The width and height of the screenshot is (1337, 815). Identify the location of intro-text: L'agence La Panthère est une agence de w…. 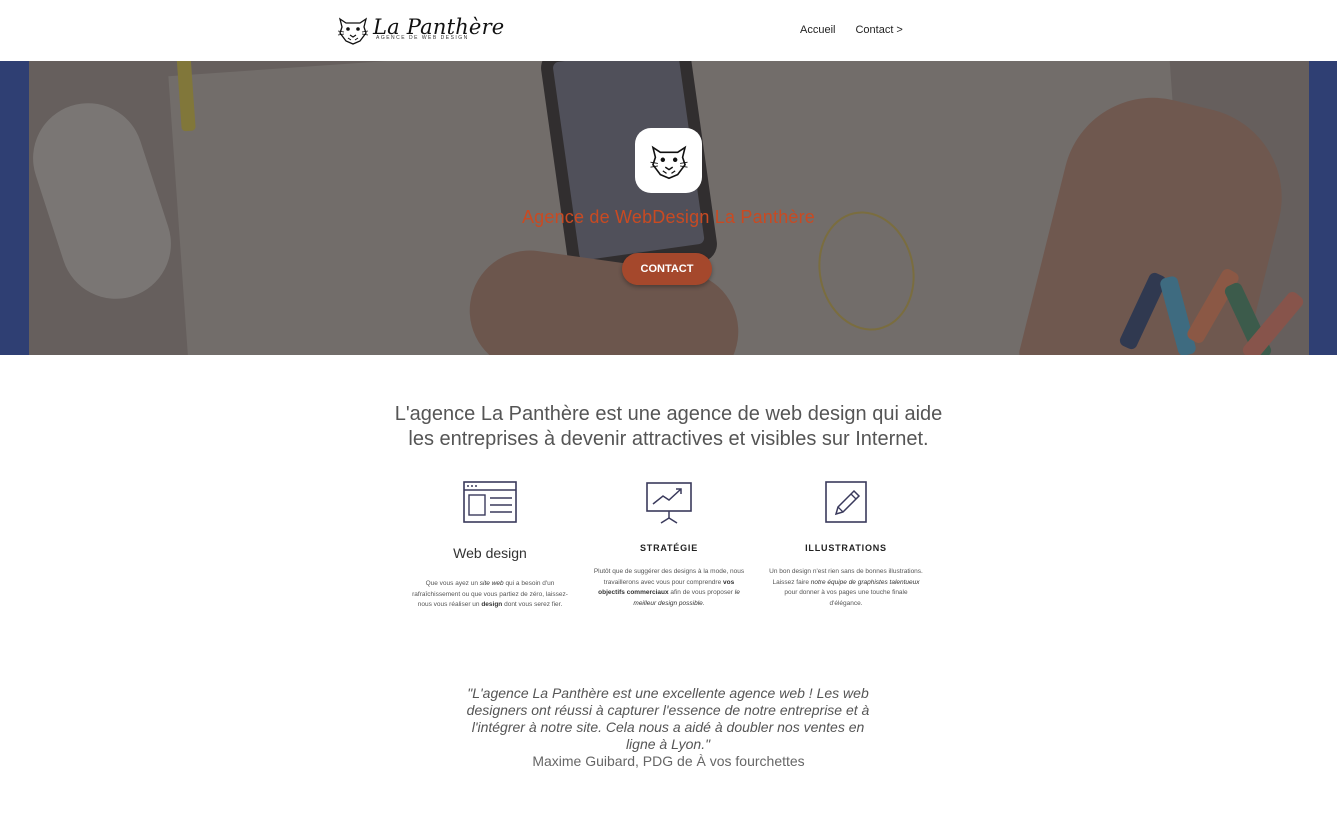
(668, 427).